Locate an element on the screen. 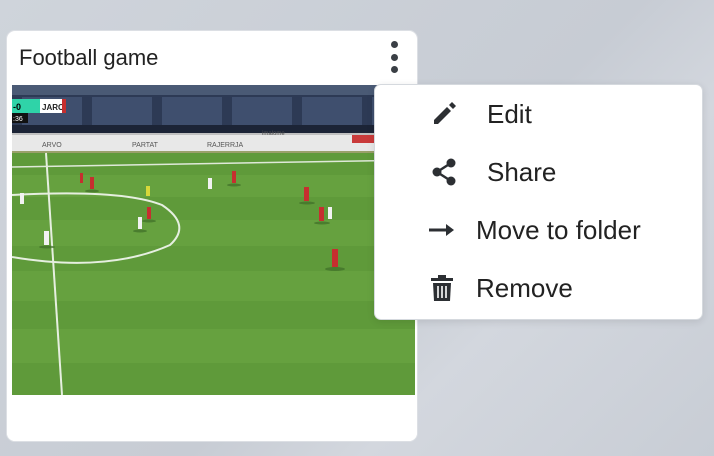  adboard-text: PARTAT is located at coordinates (145, 145).